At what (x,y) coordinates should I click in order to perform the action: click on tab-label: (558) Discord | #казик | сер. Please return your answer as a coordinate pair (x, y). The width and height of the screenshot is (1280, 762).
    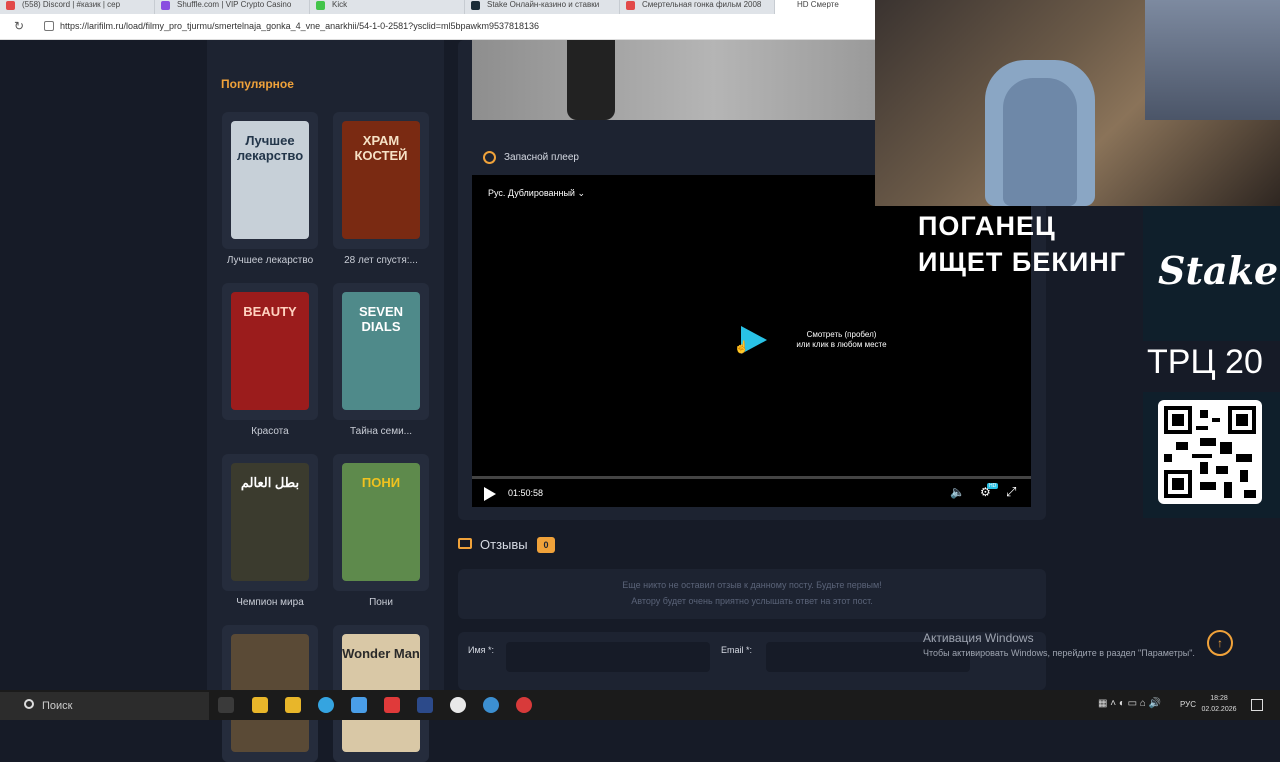
    Looking at the image, I should click on (71, 4).